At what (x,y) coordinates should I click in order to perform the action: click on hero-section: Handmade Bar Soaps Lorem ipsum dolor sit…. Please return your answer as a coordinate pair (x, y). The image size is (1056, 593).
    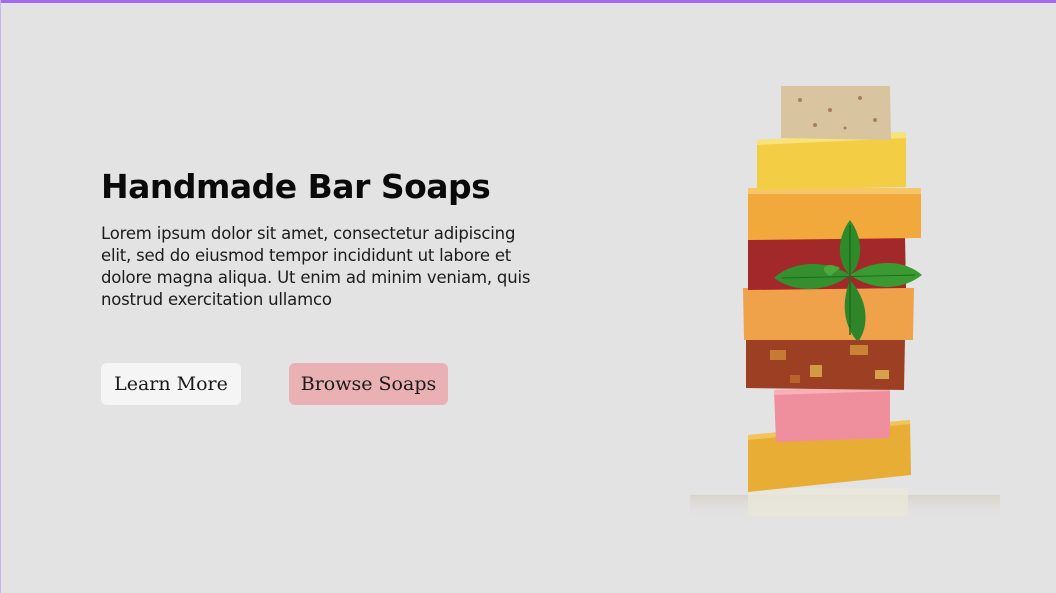
    Looking at the image, I should click on (321, 238).